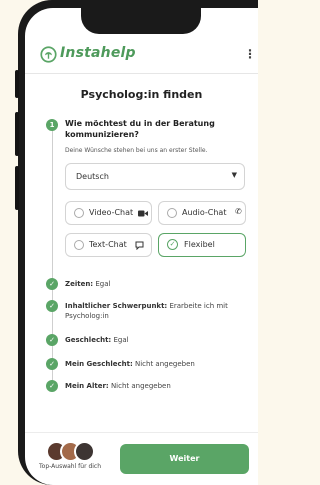 The height and width of the screenshot is (485, 320). What do you see at coordinates (79, 284) in the screenshot?
I see `completed-step-label: Zeiten:` at bounding box center [79, 284].